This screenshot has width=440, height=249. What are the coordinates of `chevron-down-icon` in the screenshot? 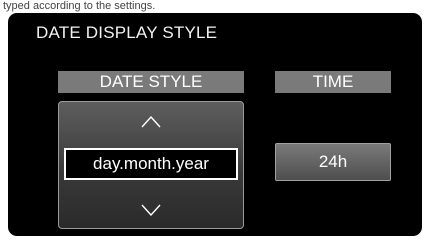 It's located at (151, 210).